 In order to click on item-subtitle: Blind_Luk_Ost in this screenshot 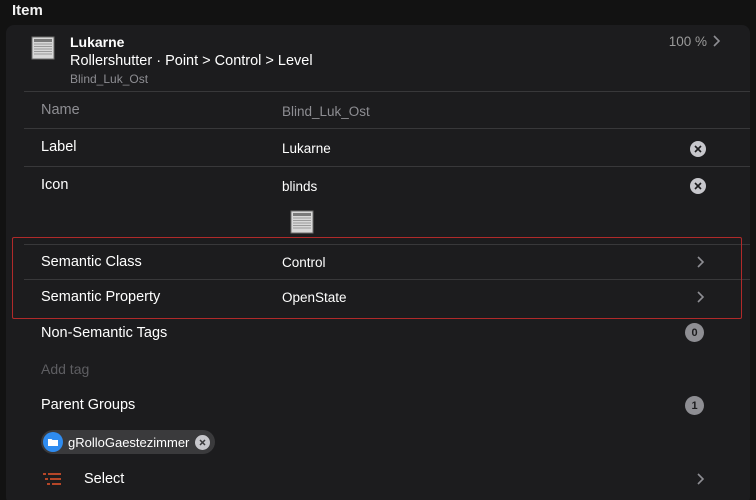, I will do `click(109, 79)`.